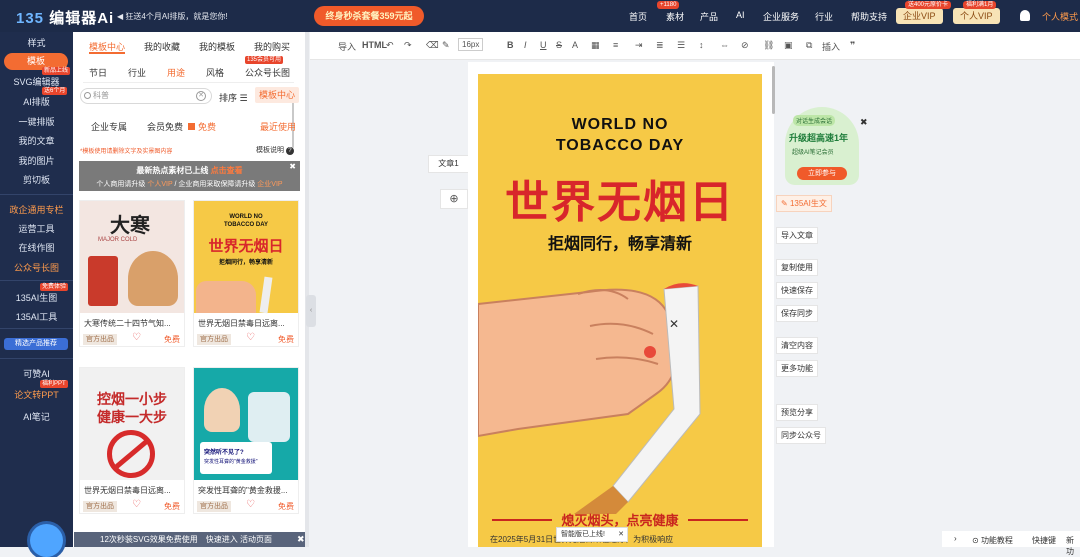 Image resolution: width=1080 pixels, height=557 pixels. What do you see at coordinates (36, 42) in the screenshot?
I see `sidebar-item-styles: 样式` at bounding box center [36, 42].